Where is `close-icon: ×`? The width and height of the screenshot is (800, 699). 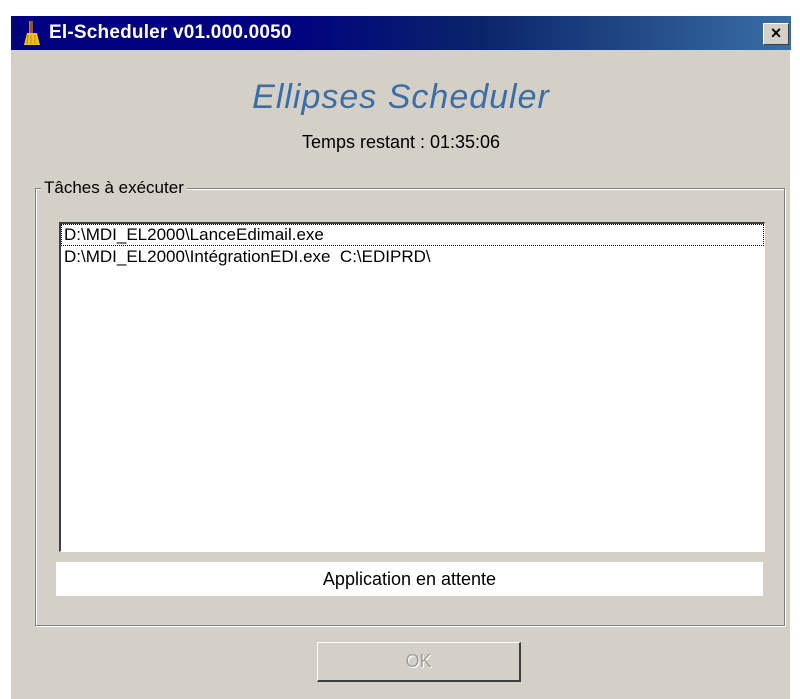
close-icon: × is located at coordinates (776, 33).